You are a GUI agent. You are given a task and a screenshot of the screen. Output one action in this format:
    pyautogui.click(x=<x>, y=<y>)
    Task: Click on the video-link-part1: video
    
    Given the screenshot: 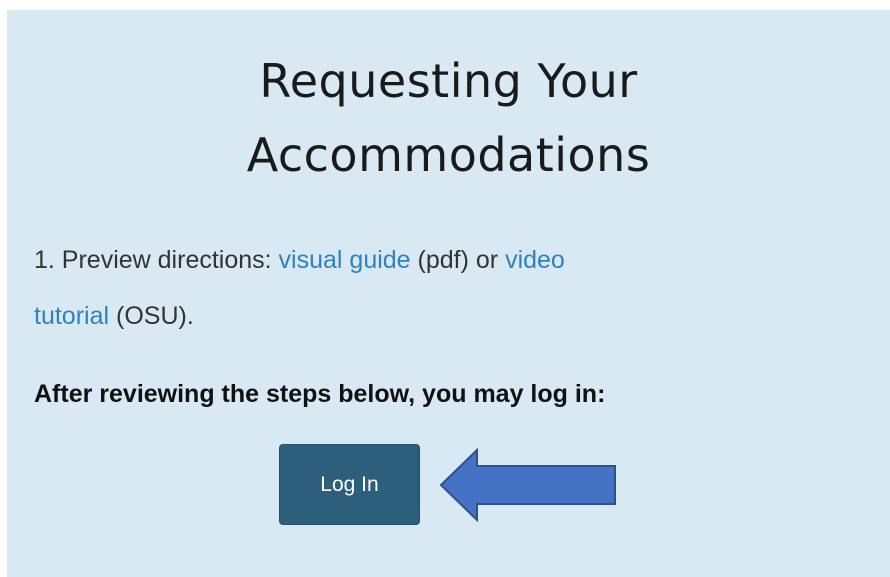 What is the action you would take?
    pyautogui.click(x=535, y=260)
    